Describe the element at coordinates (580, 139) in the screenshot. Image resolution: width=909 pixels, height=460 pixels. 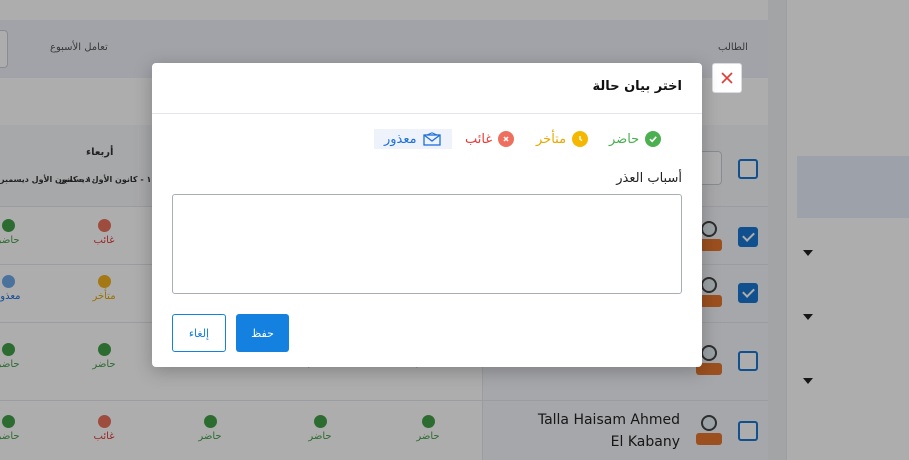
I see `clock-icon` at that location.